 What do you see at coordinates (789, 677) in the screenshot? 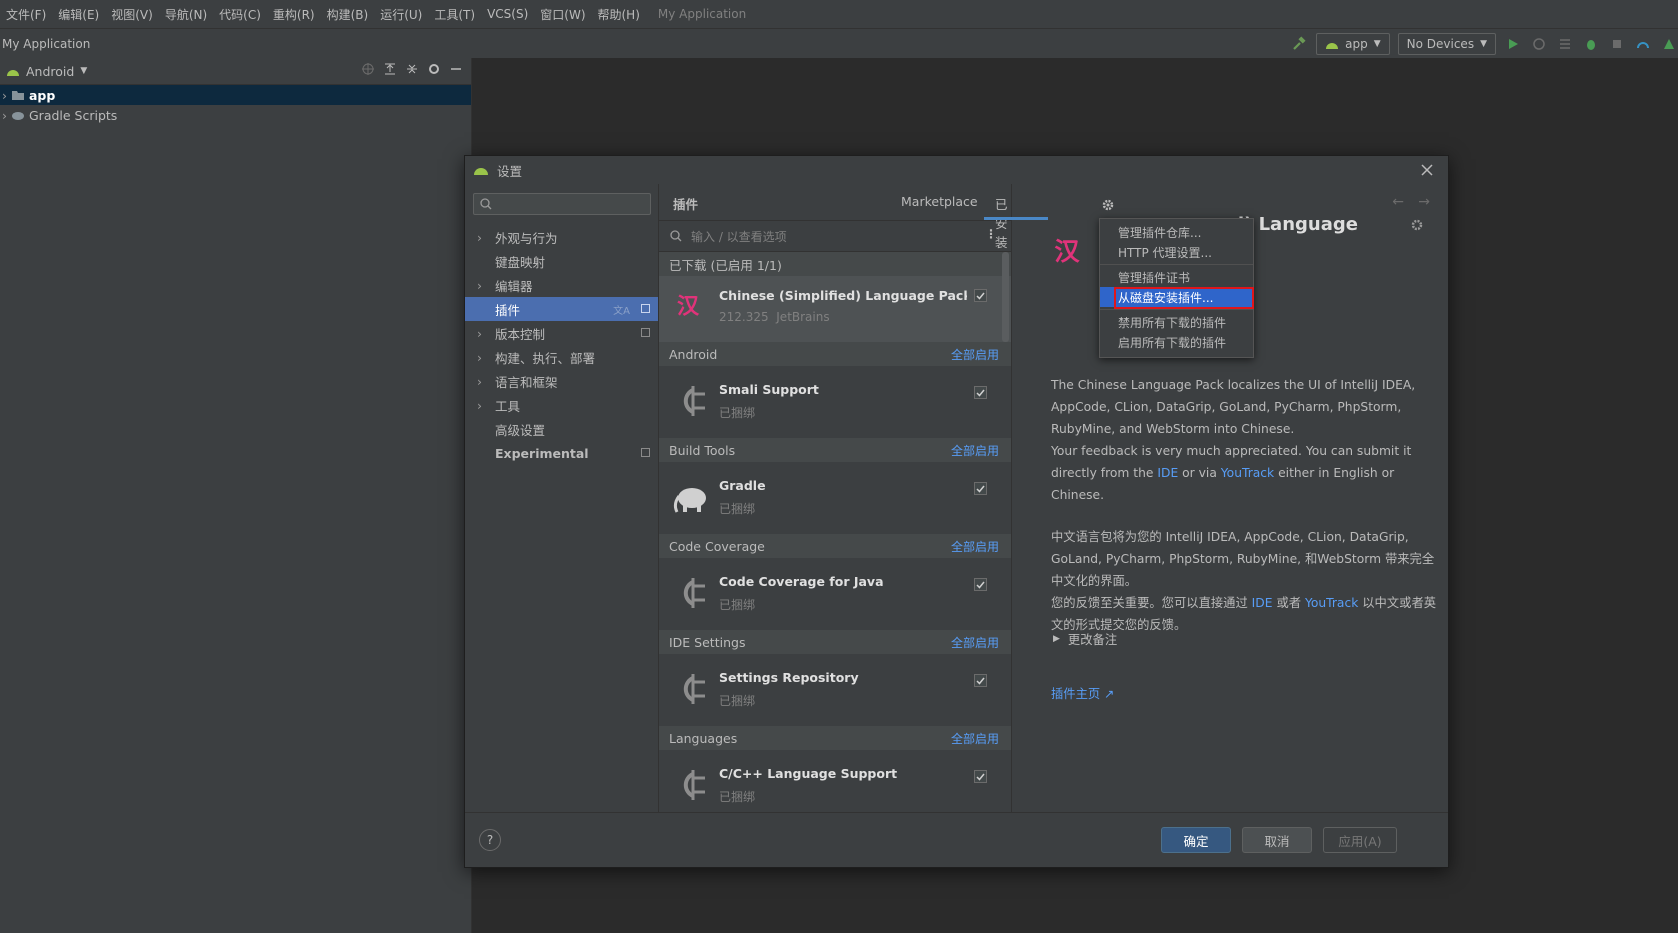
I see `plugin-name: Settings Repository` at bounding box center [789, 677].